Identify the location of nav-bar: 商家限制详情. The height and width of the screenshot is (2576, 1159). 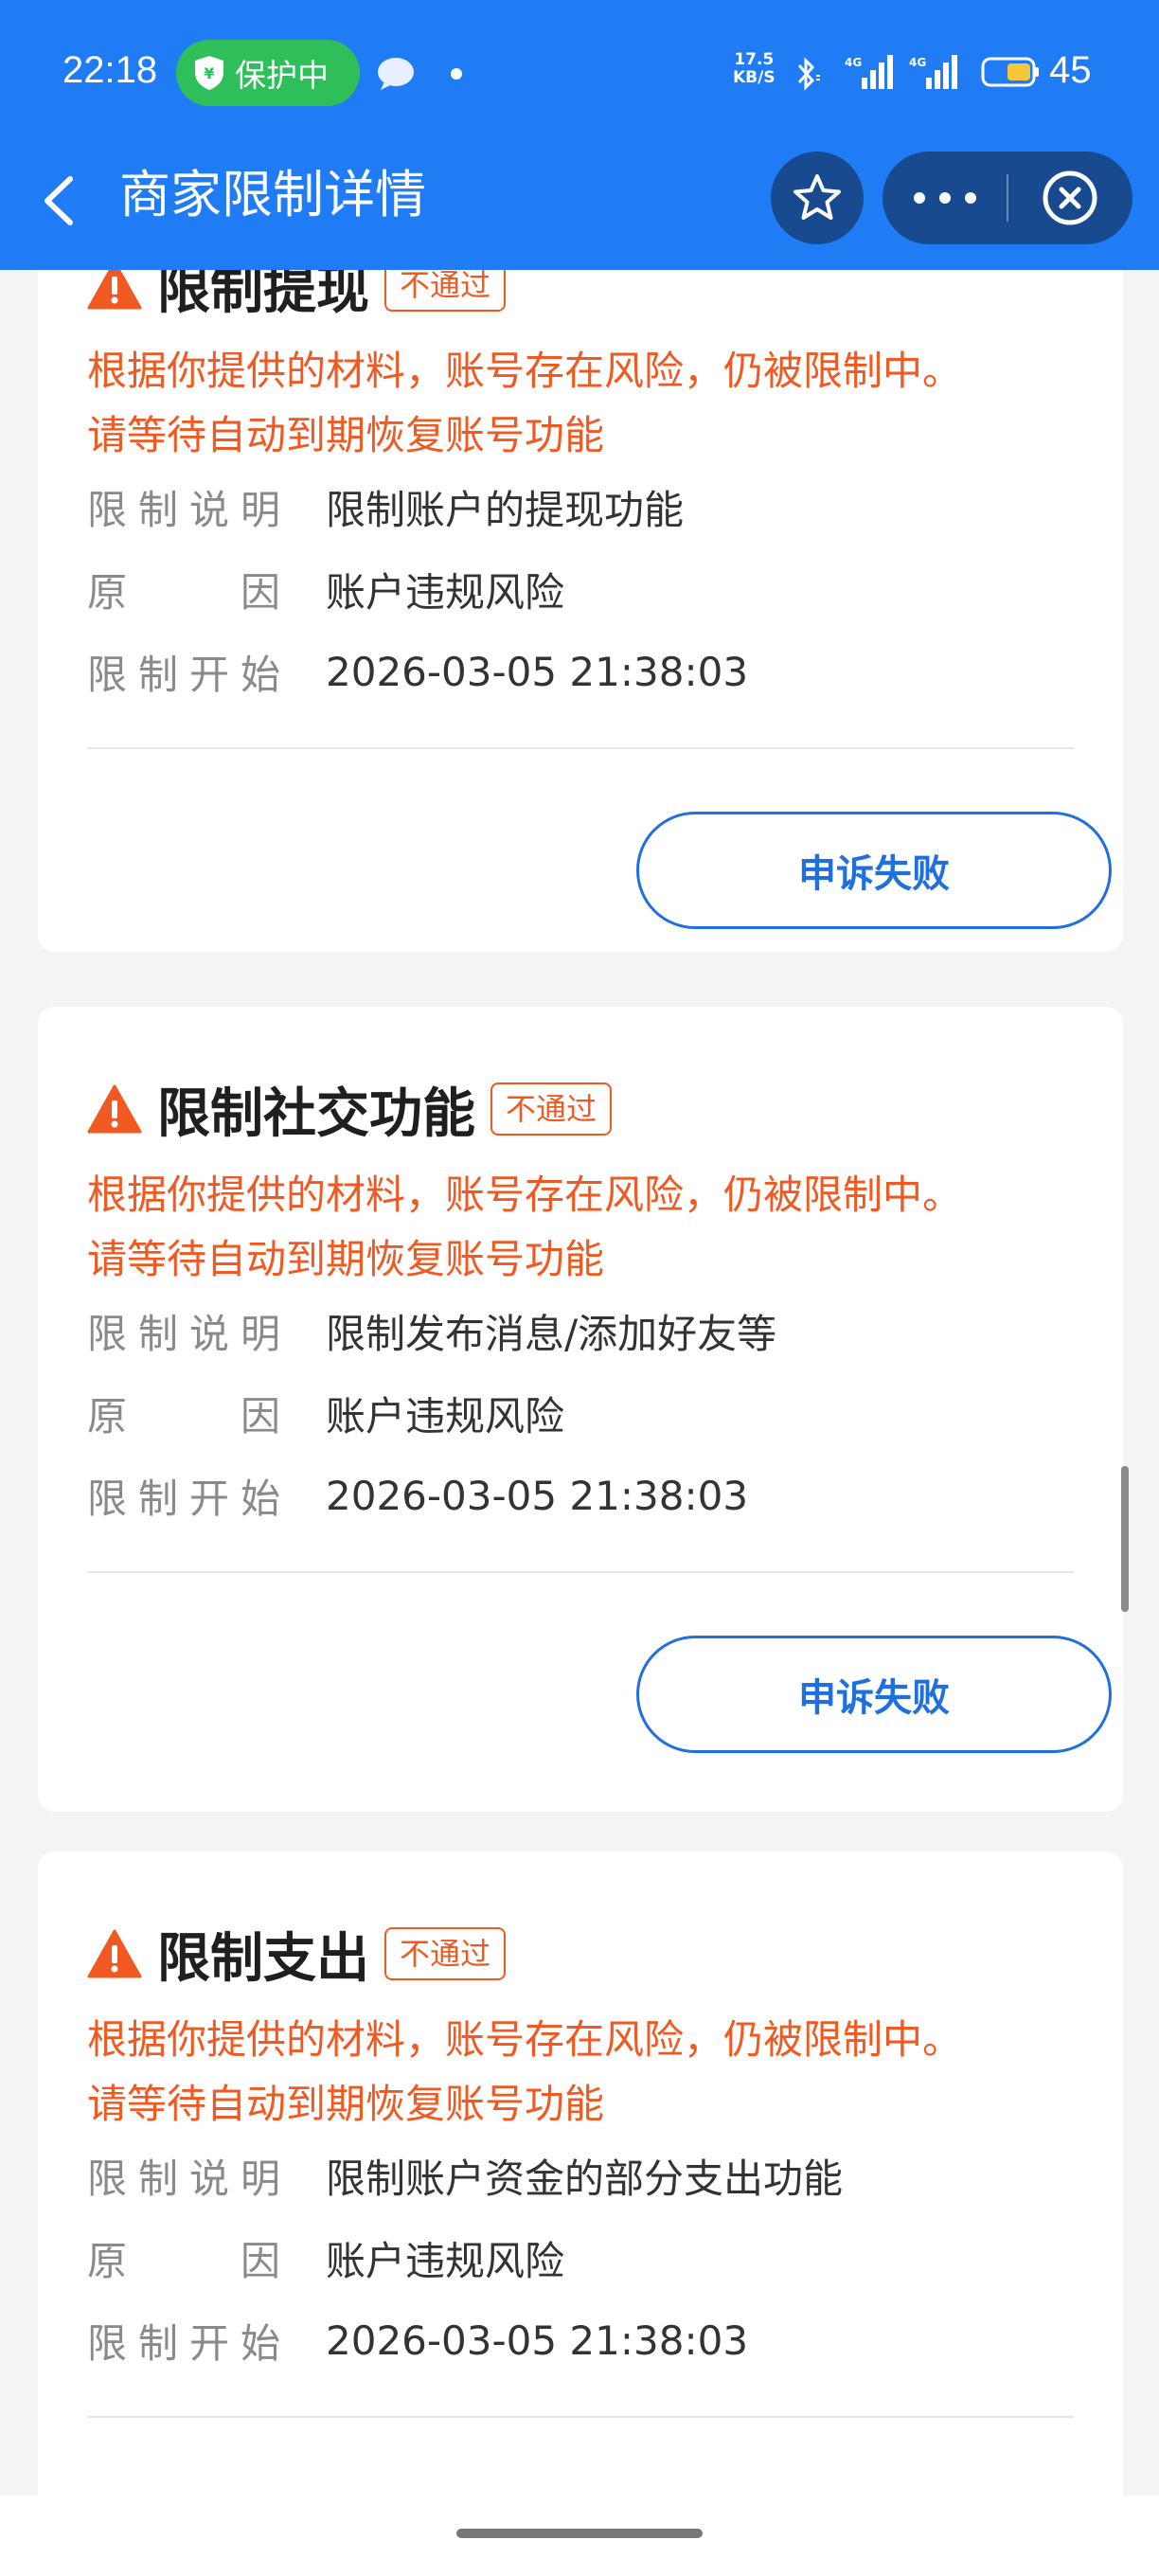
(579, 206).